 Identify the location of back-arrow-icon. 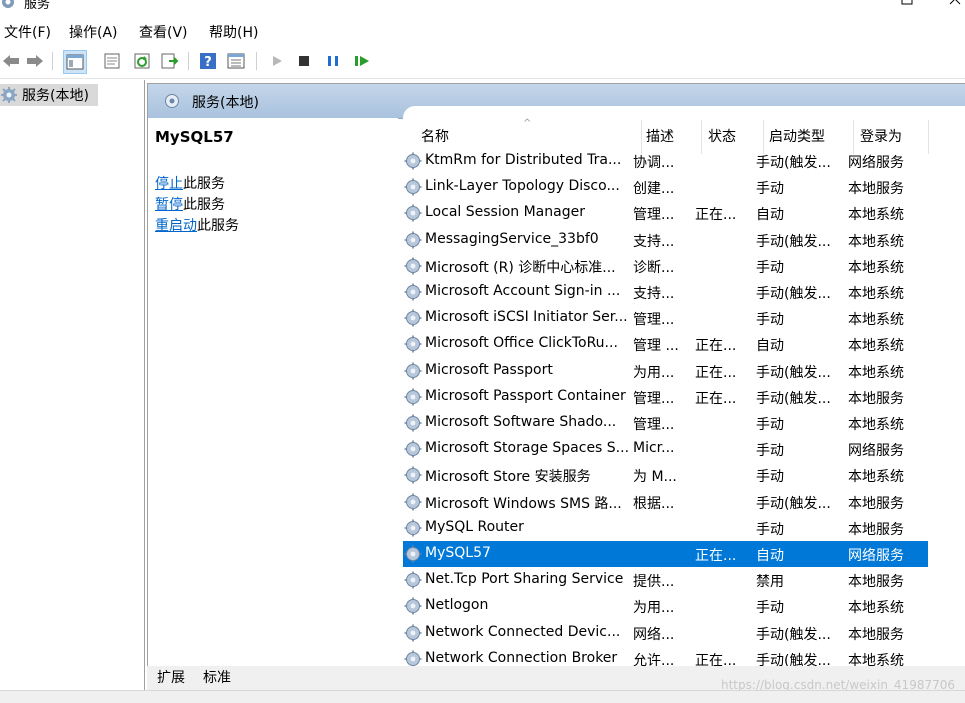
(11, 61).